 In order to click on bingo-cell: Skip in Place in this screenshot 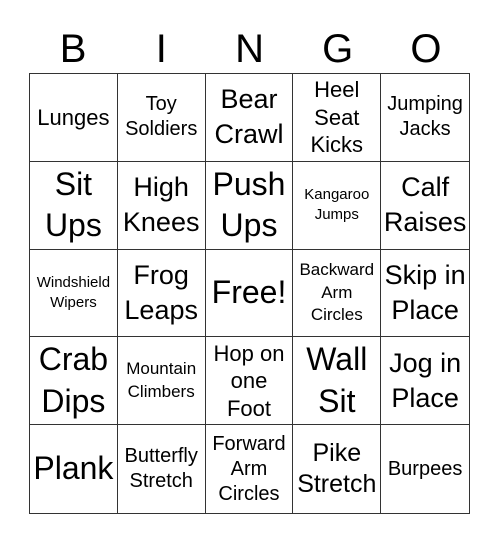, I will do `click(425, 294)`.